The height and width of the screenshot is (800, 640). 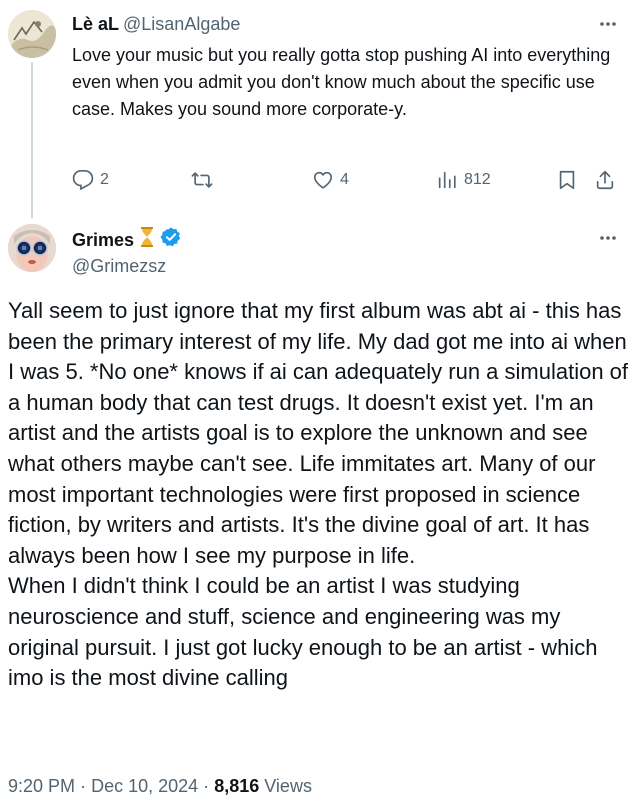 I want to click on reply-author-name: Lè aL, so click(x=95, y=24).